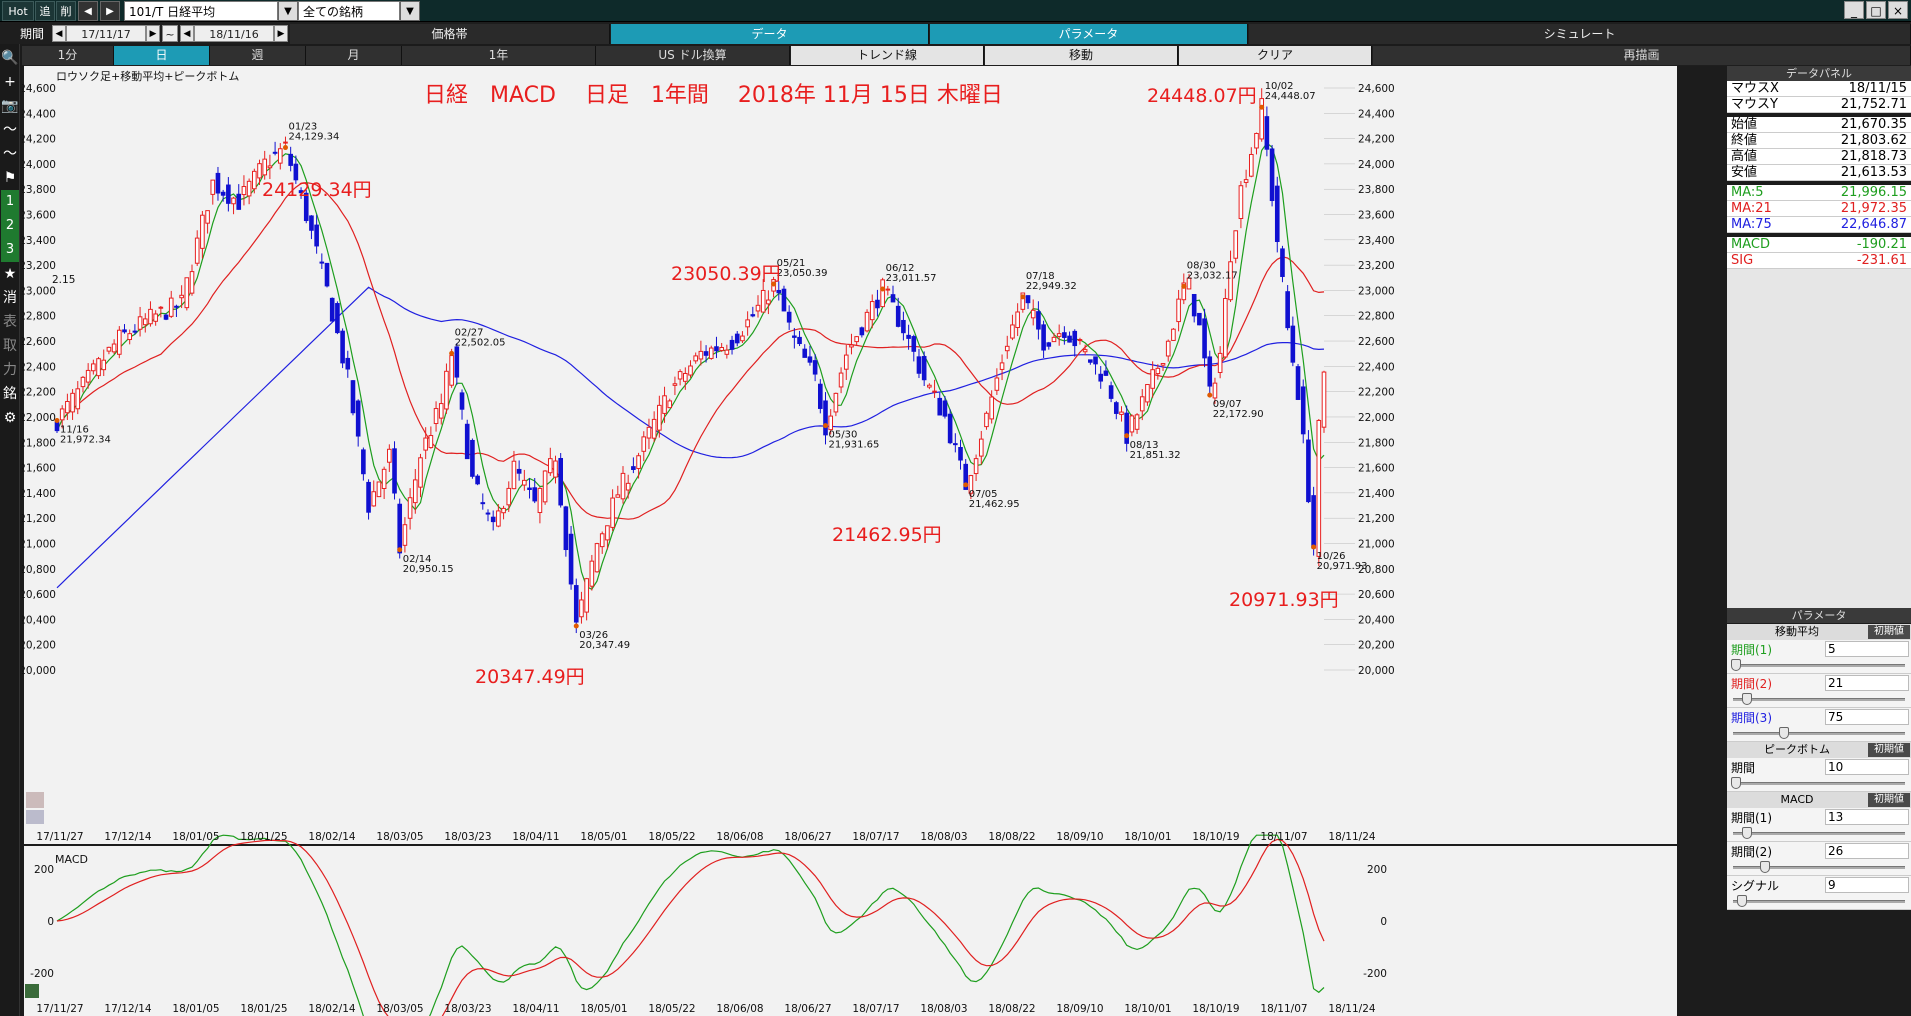 The image size is (1911, 1016). What do you see at coordinates (410, 11) in the screenshot?
I see `filter-dropdown-icon: ▼` at bounding box center [410, 11].